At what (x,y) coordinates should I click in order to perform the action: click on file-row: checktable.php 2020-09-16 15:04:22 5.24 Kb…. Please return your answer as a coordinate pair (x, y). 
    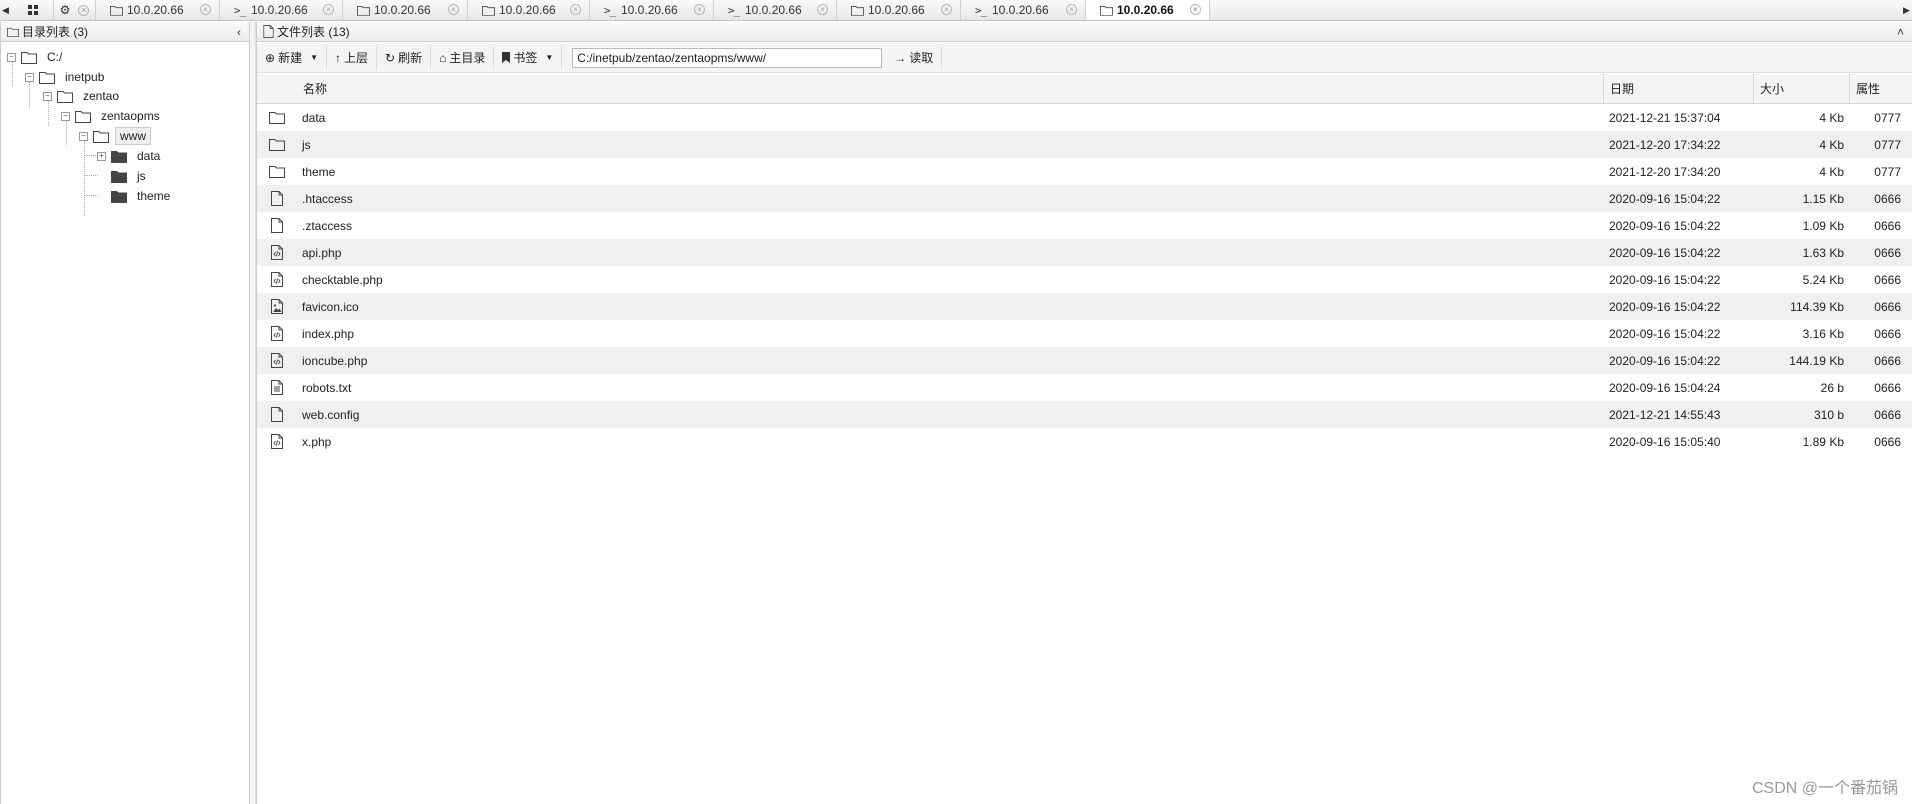
    Looking at the image, I should click on (1084, 279).